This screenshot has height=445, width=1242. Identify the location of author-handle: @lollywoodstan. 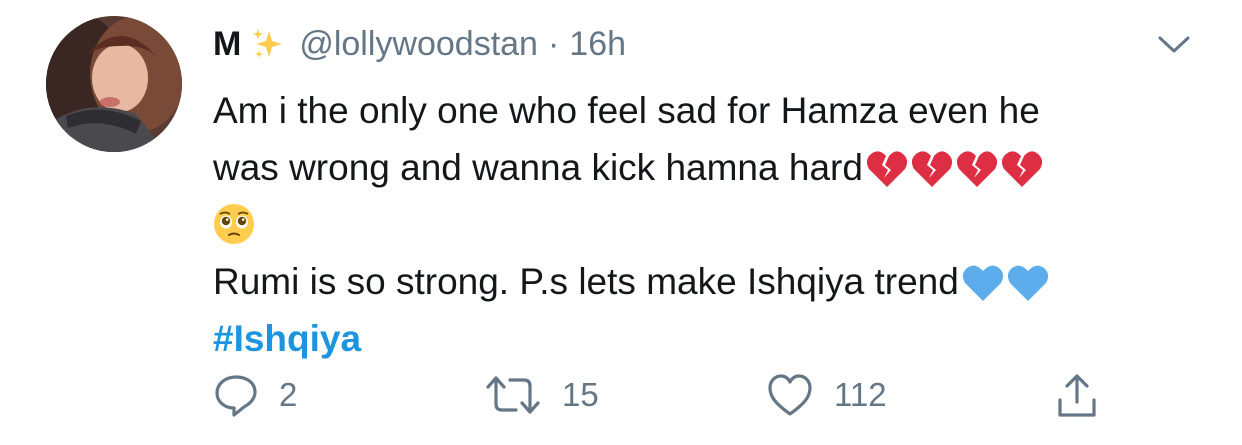
(418, 44).